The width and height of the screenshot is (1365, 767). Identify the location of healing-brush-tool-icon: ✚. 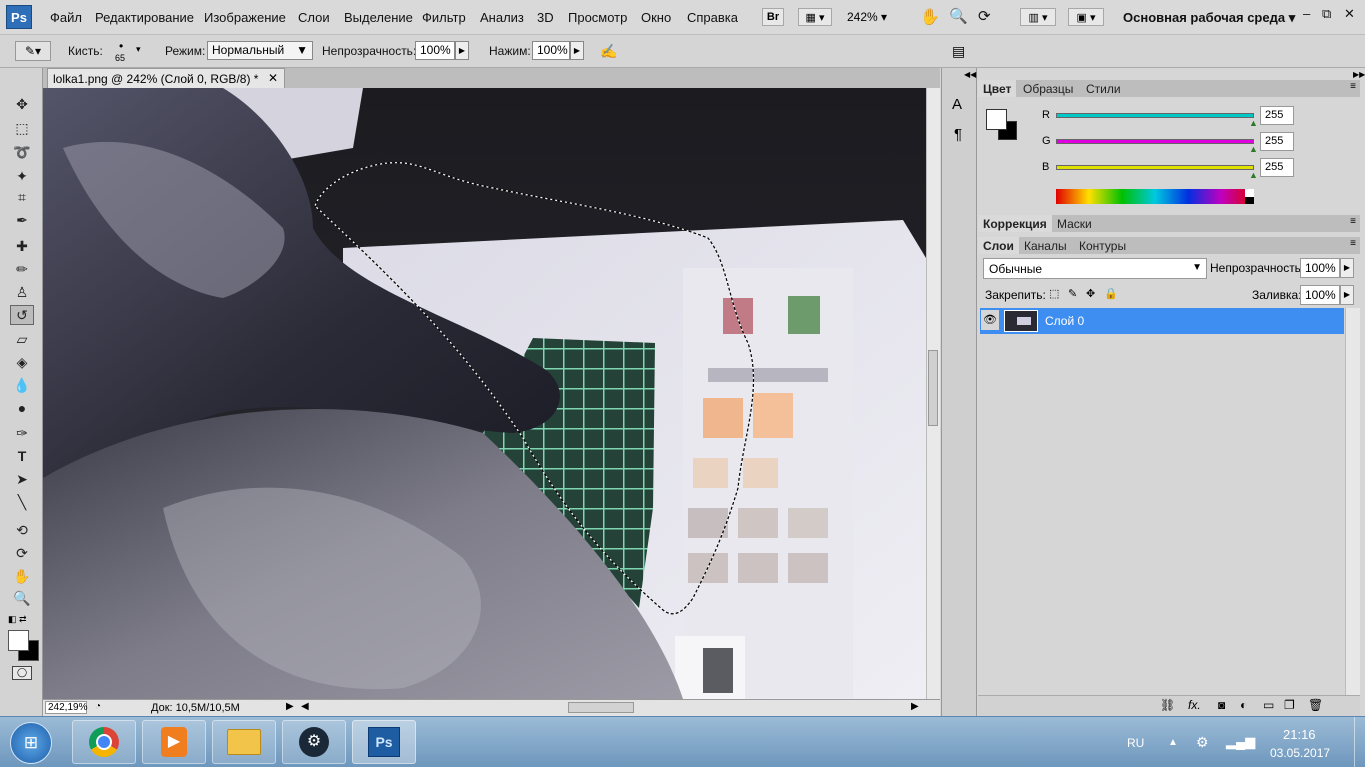
(22, 246).